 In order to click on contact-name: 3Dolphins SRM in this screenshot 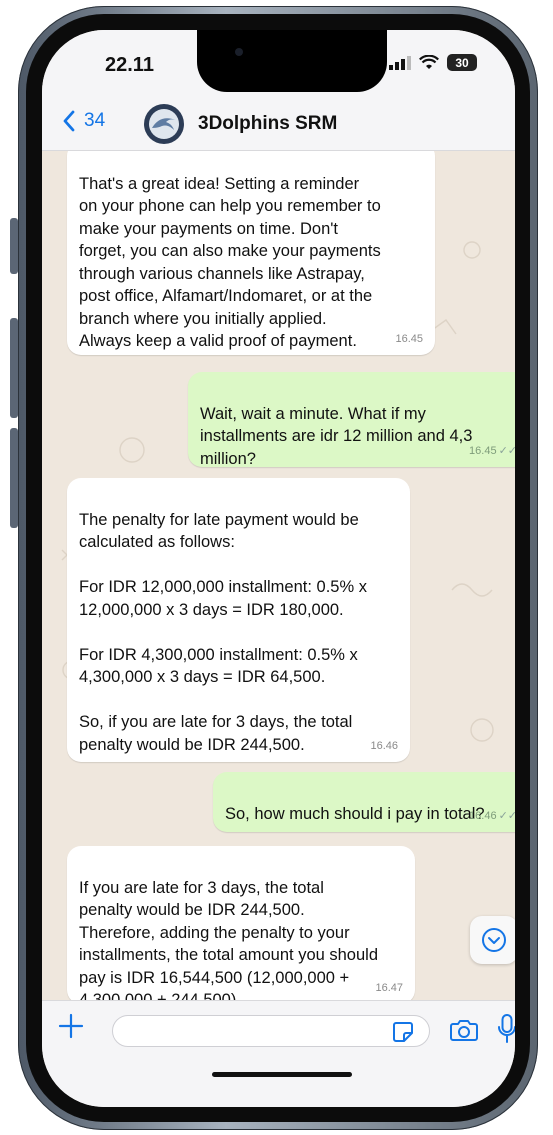, I will do `click(267, 124)`.